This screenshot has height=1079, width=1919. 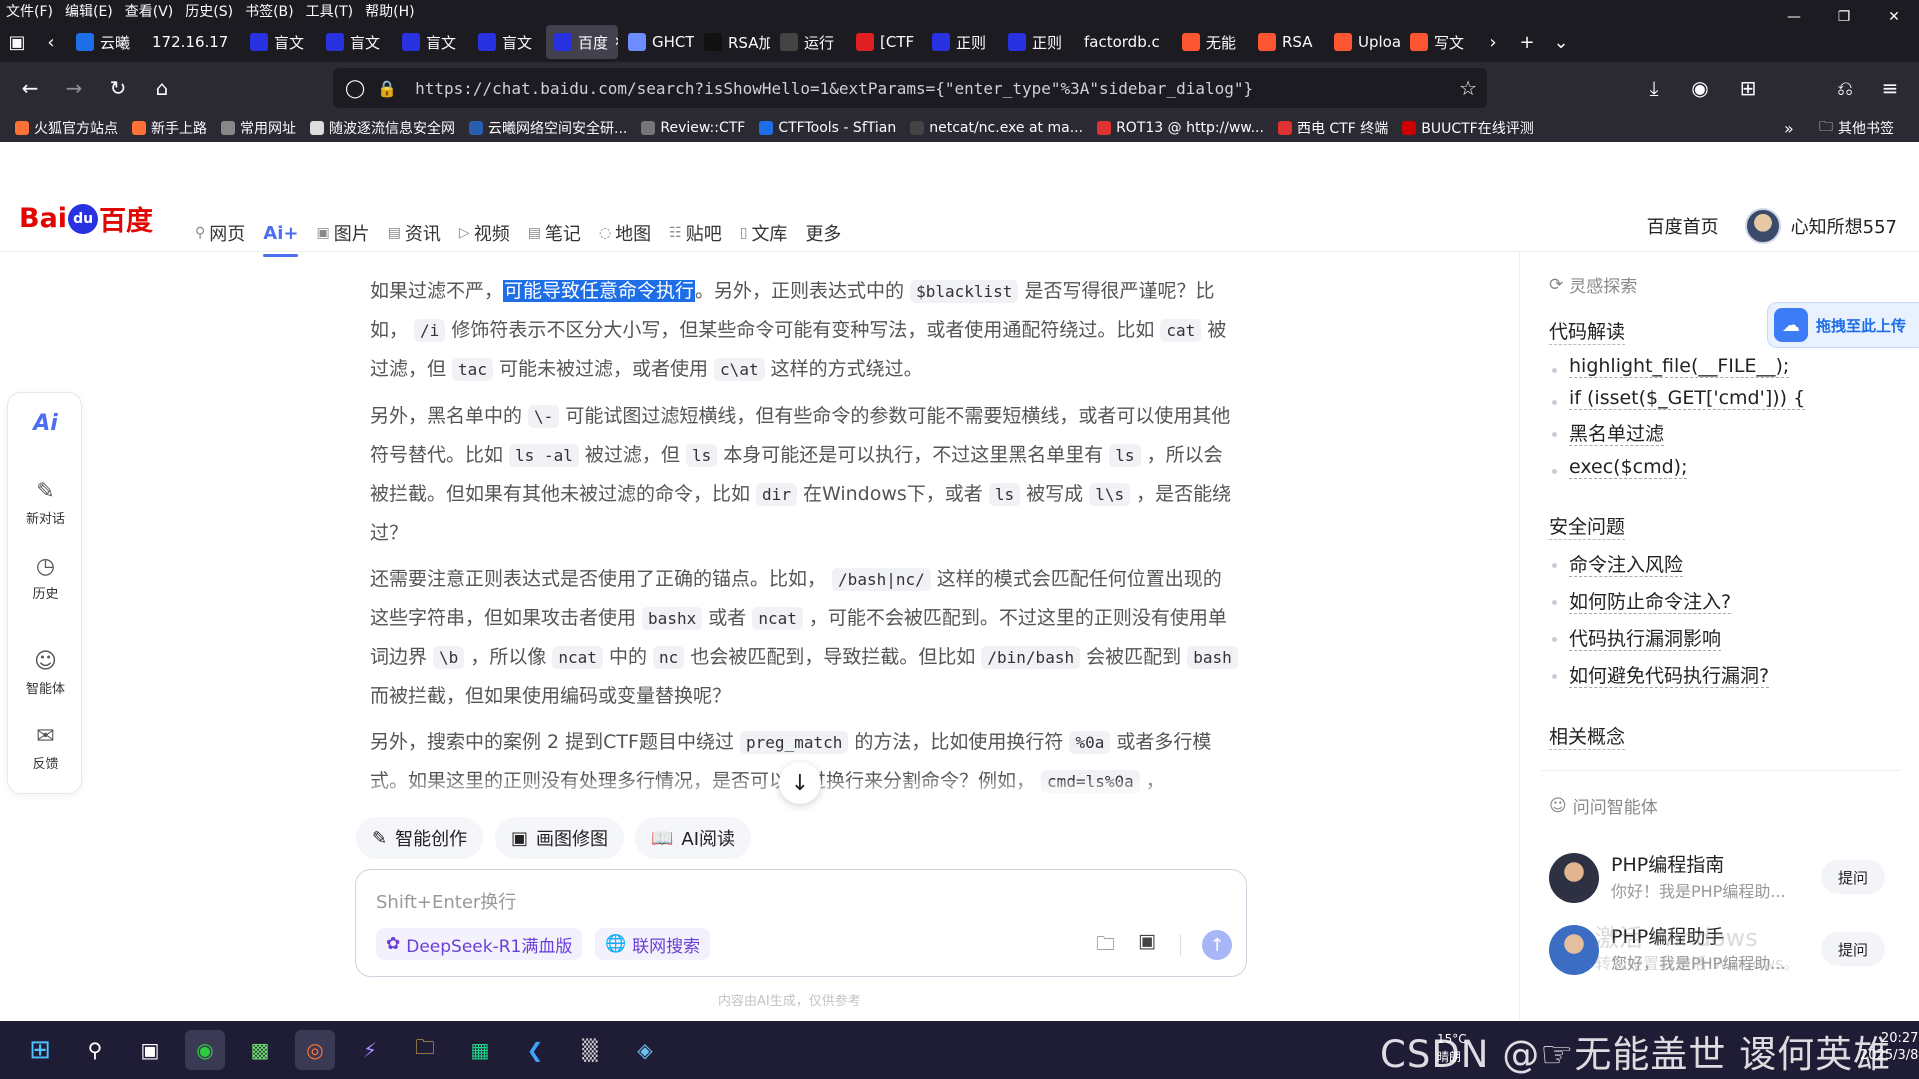 I want to click on file-explorer-icon: 🗀, so click(x=425, y=1050).